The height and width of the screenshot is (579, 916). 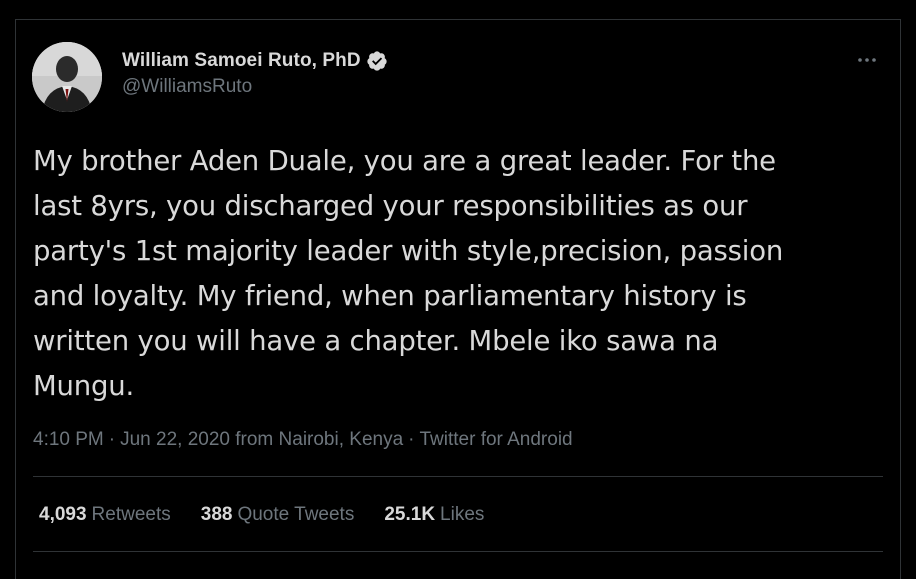 I want to click on author-identity: William Samoei Ruto, PhD @WilliamsRuto, so click(x=255, y=73).